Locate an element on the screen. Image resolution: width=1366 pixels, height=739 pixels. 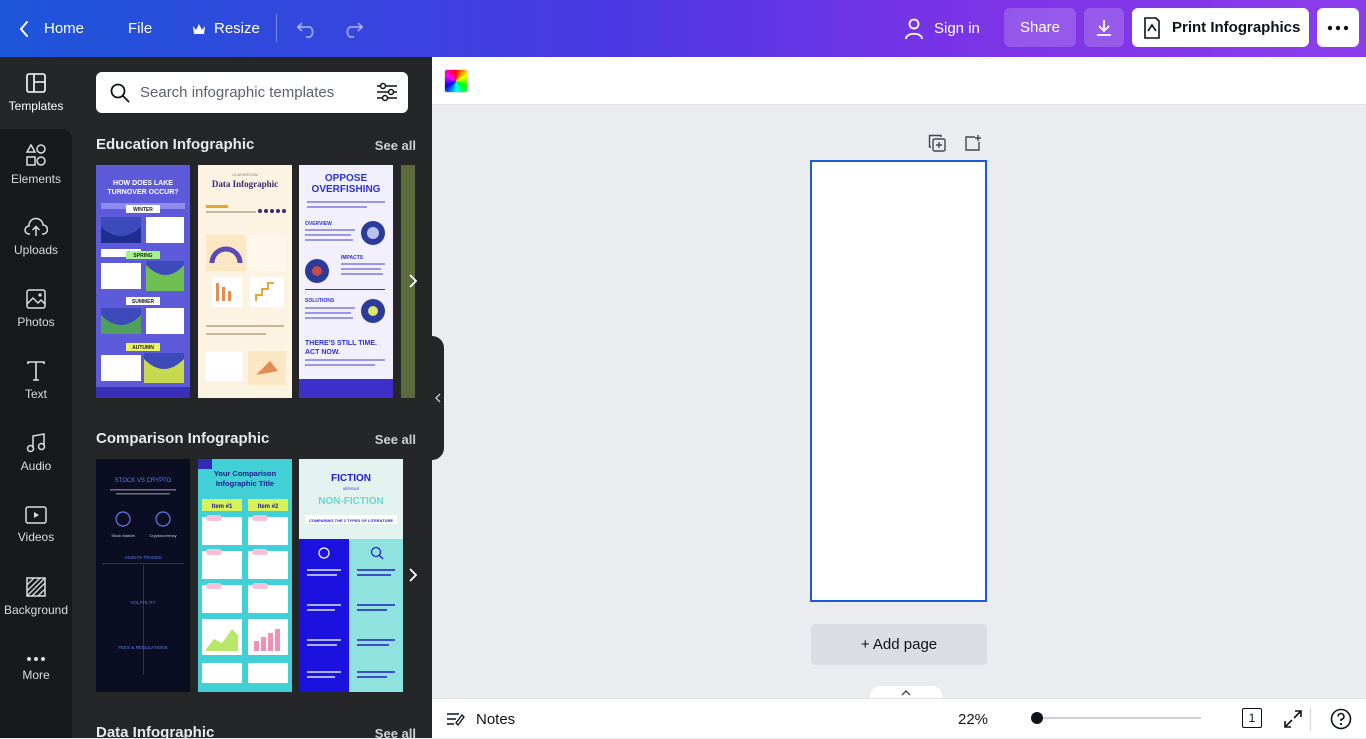
background-icon is located at coordinates (36, 587).